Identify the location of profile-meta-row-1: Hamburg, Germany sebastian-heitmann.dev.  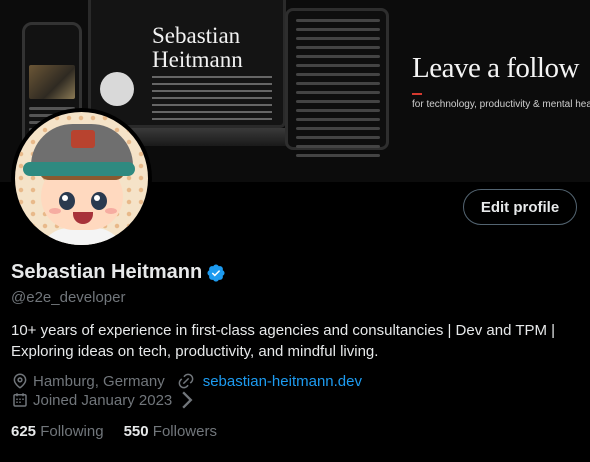
(186, 381).